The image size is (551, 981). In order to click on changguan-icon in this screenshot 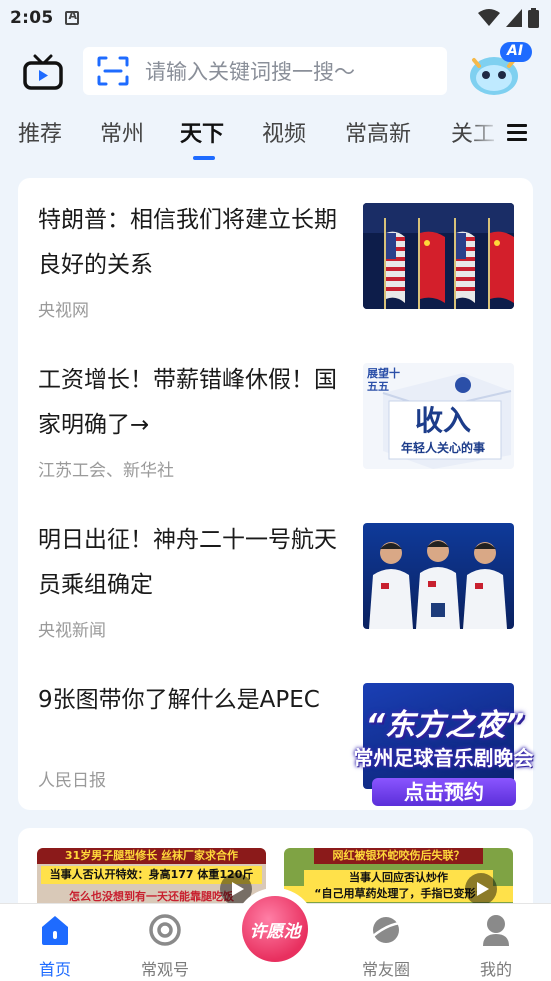, I will do `click(165, 930)`.